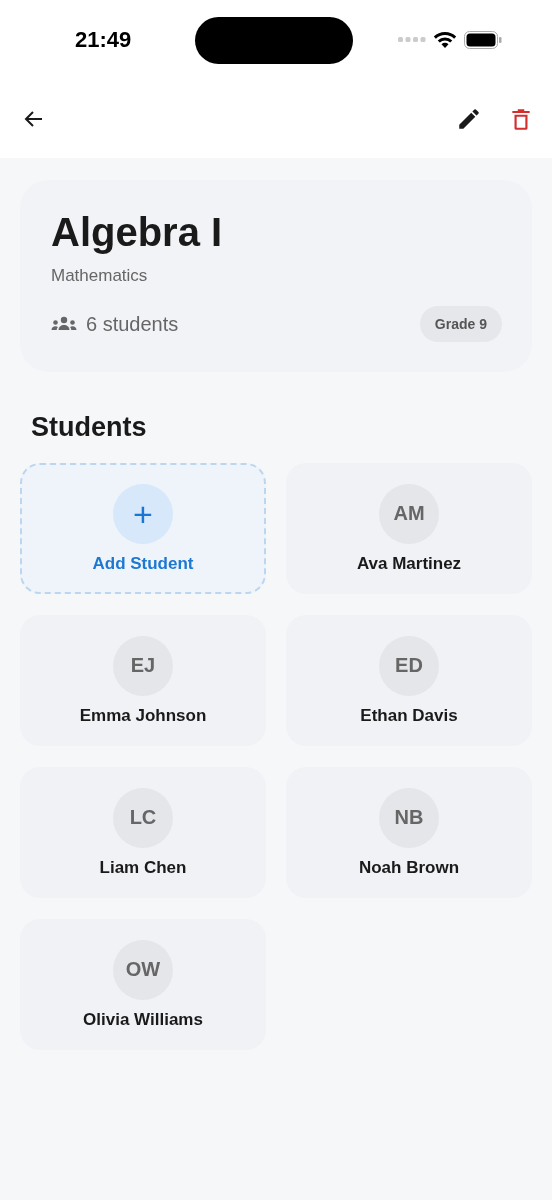 The image size is (552, 1200). What do you see at coordinates (409, 817) in the screenshot?
I see `initials-avatar: NB` at bounding box center [409, 817].